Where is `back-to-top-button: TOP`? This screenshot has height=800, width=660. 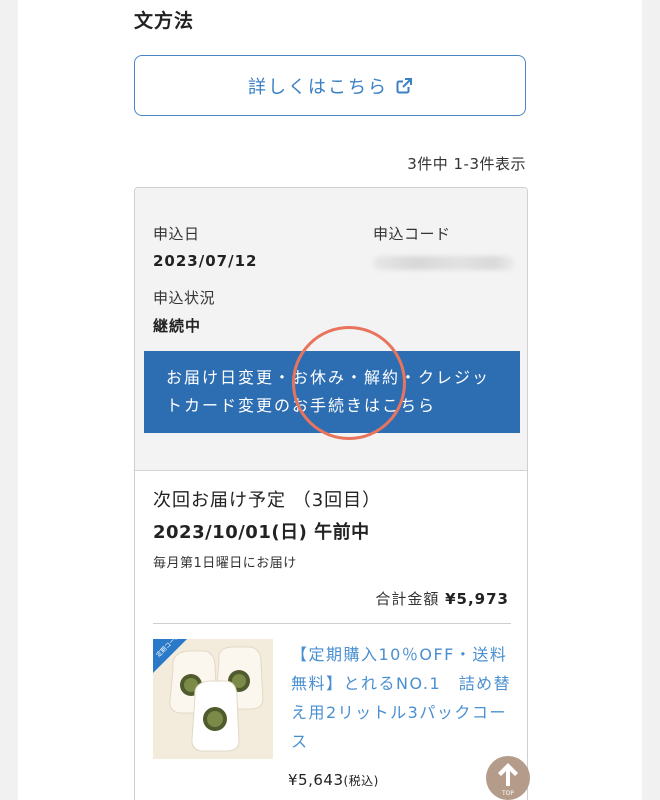
back-to-top-button: TOP is located at coordinates (508, 778).